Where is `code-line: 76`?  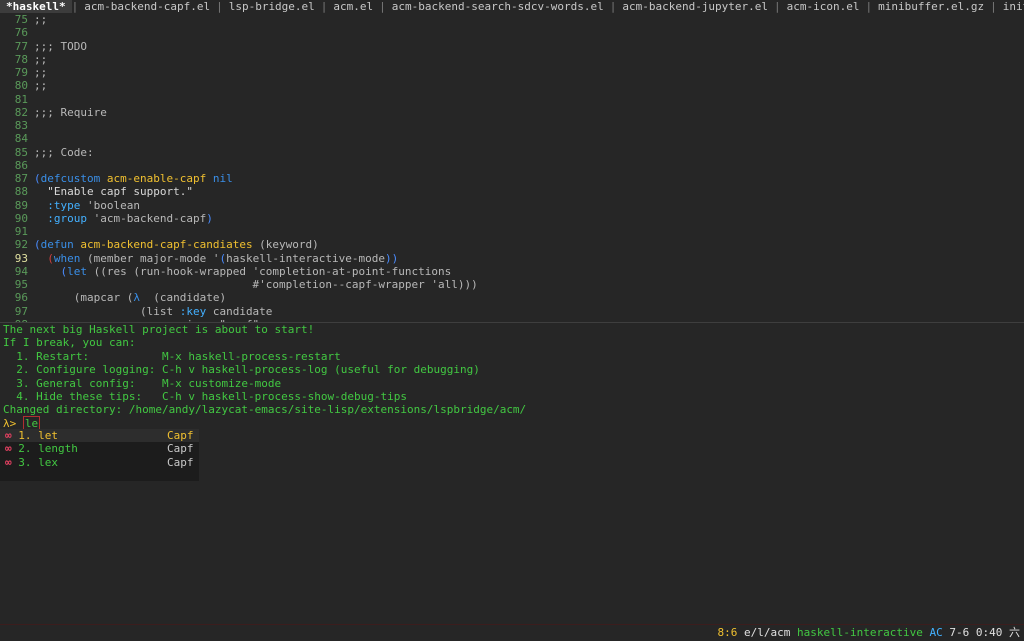
code-line: 76 is located at coordinates (512, 32).